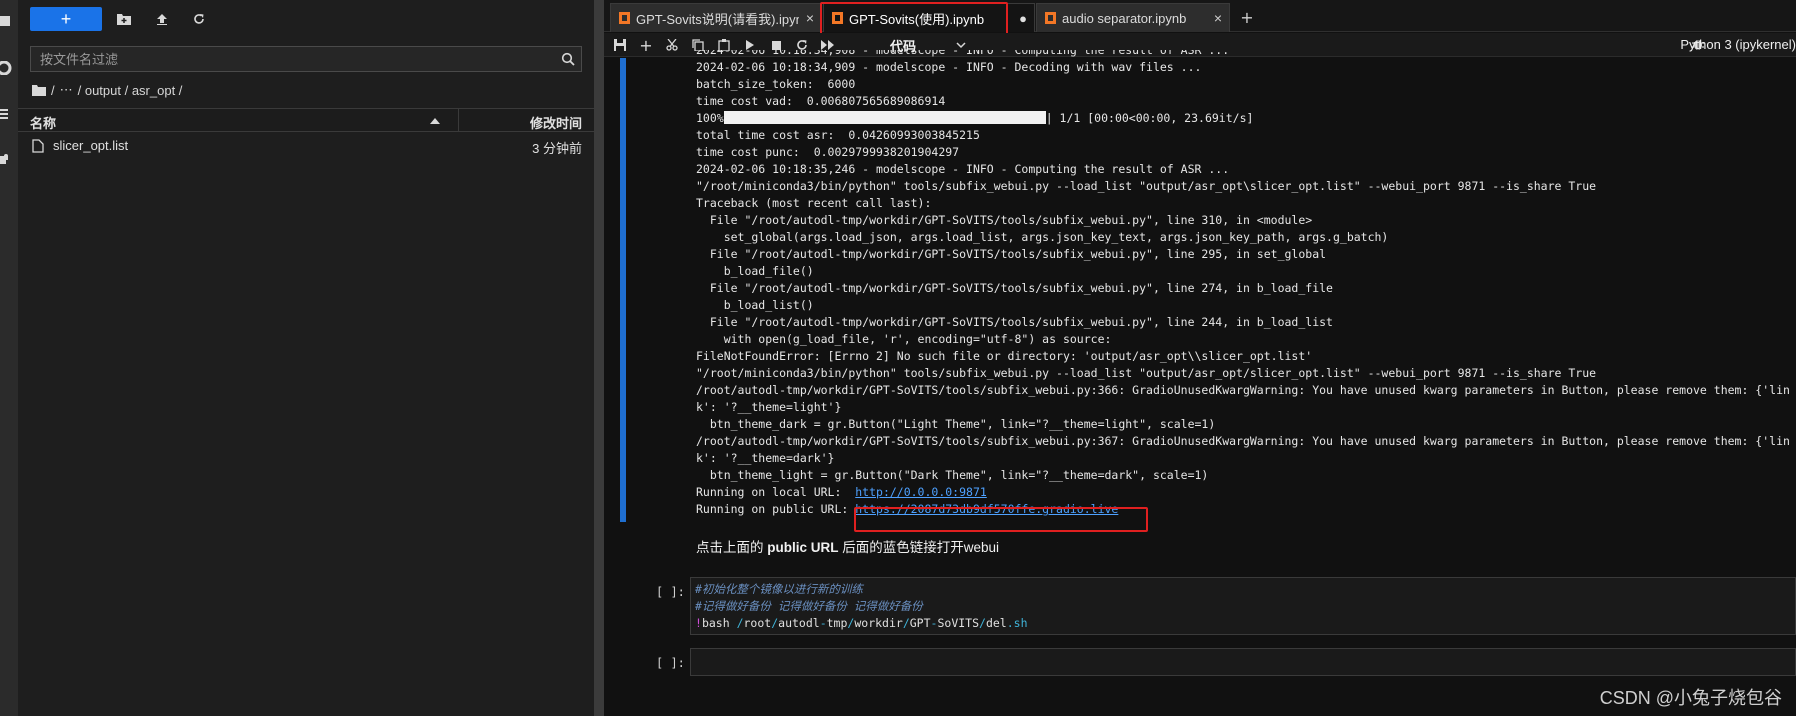 This screenshot has height=716, width=1796. What do you see at coordinates (38, 146) in the screenshot?
I see `file-icon` at bounding box center [38, 146].